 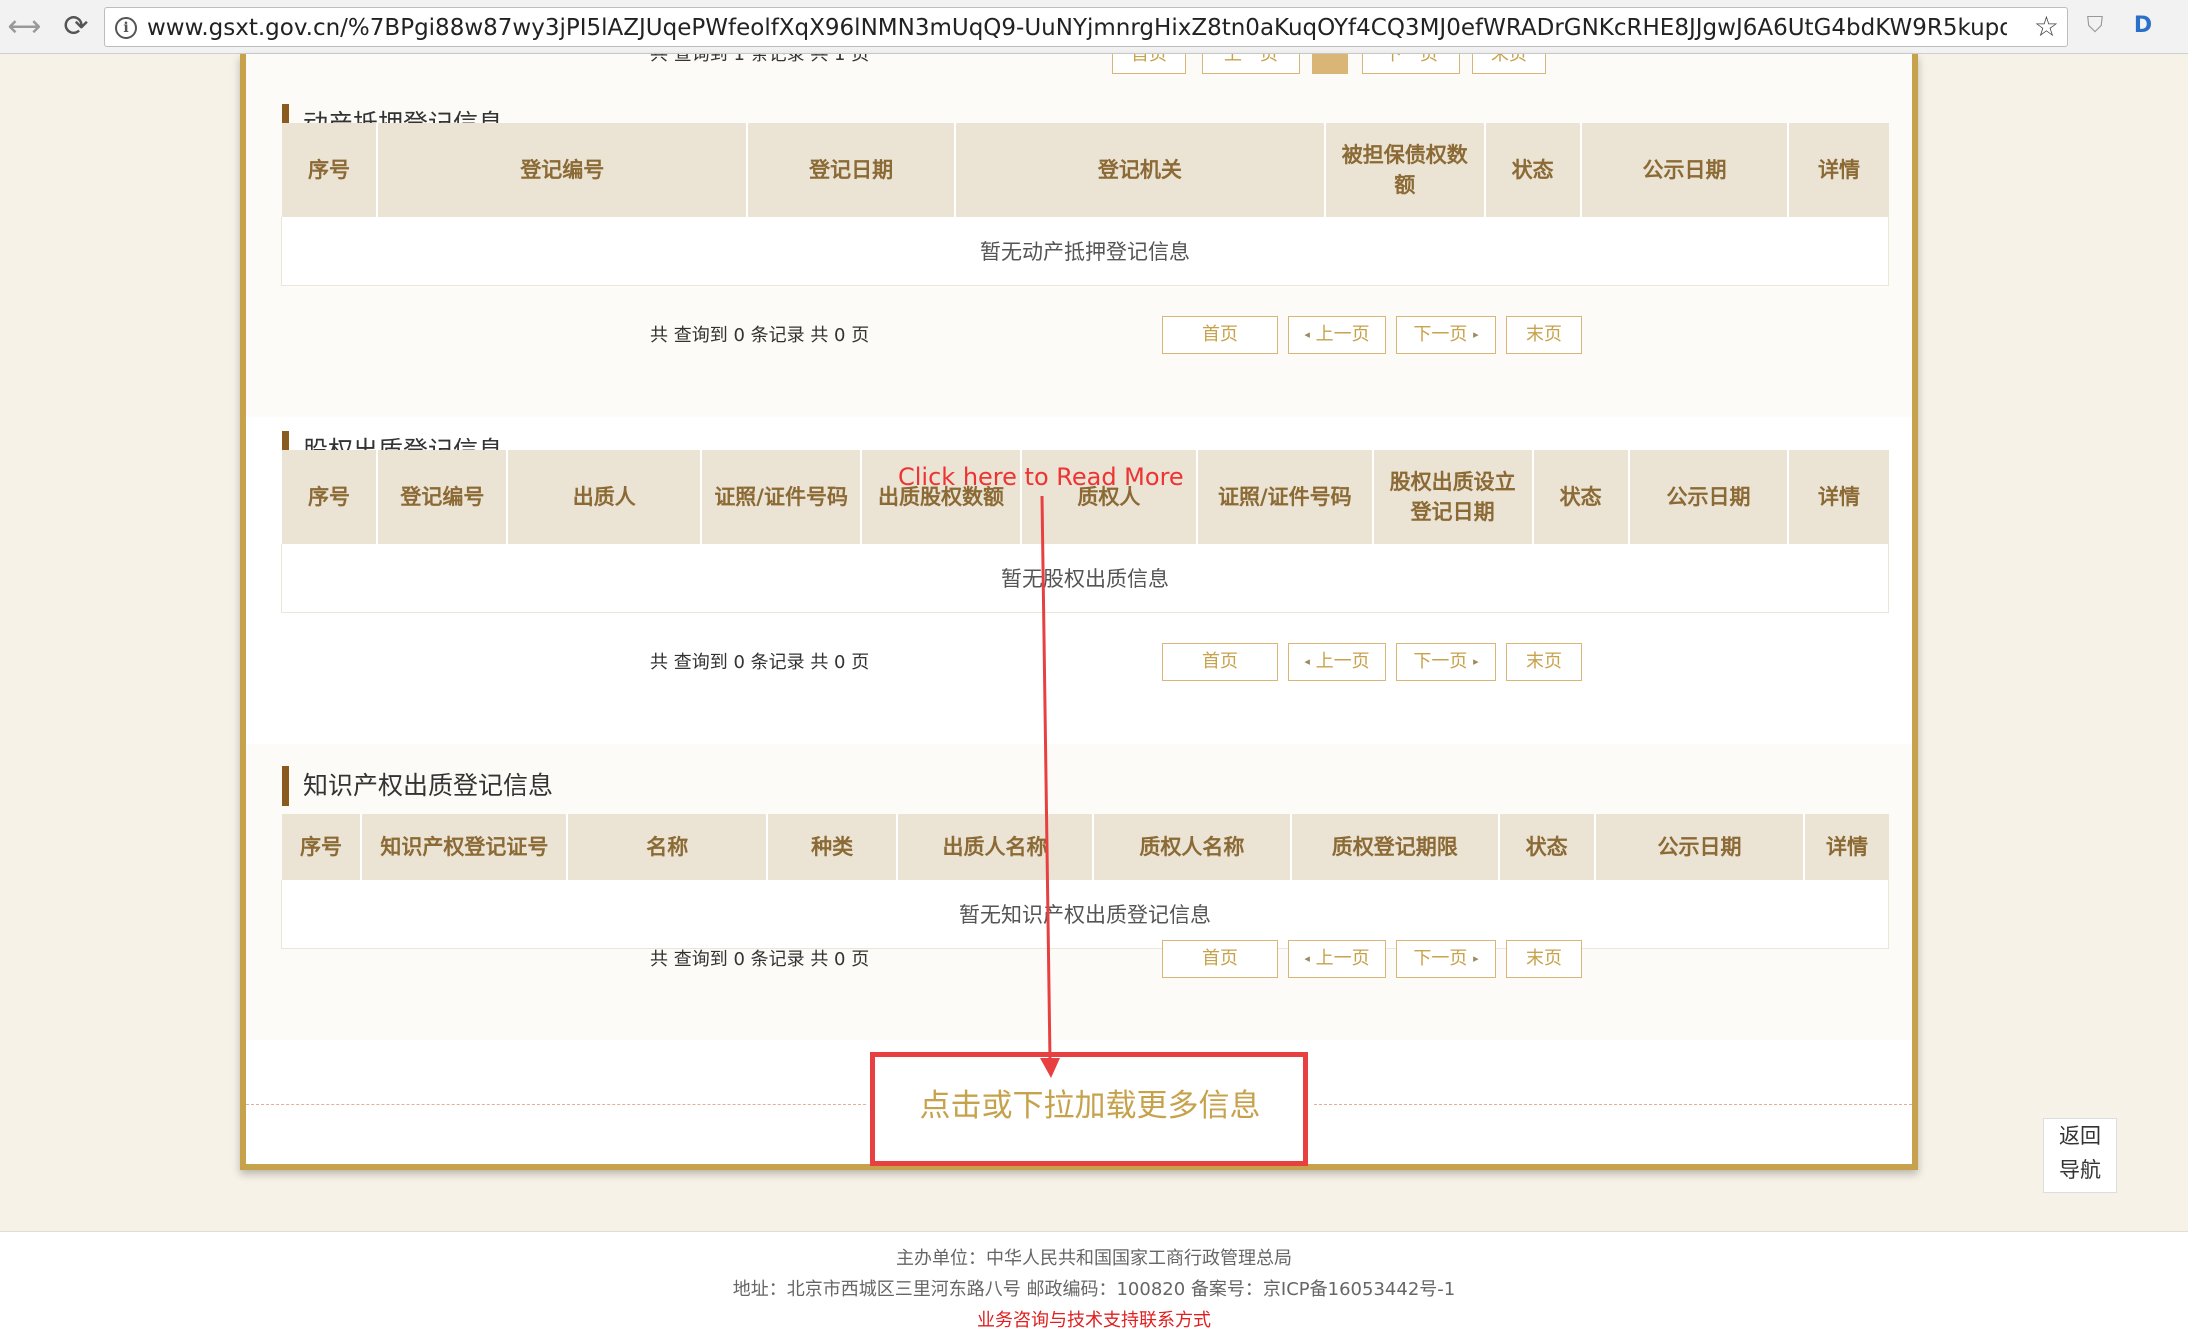 I want to click on column-header: 出质人, so click(x=605, y=497).